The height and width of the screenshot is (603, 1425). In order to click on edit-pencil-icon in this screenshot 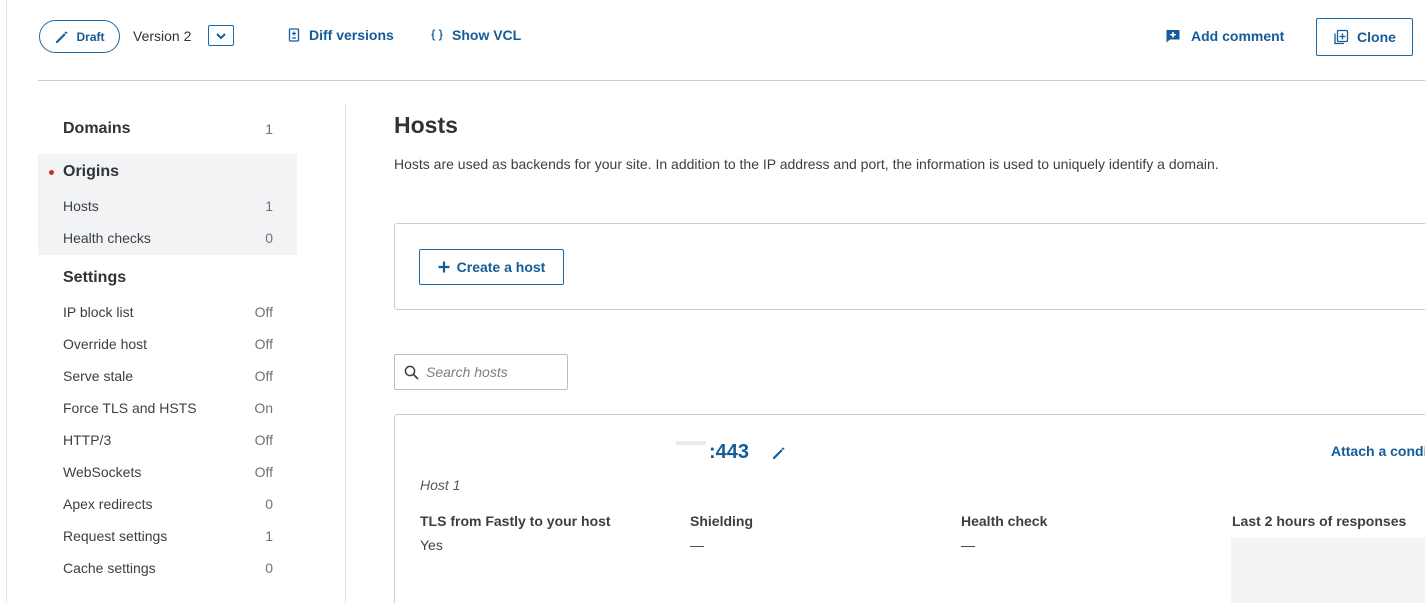, I will do `click(779, 453)`.